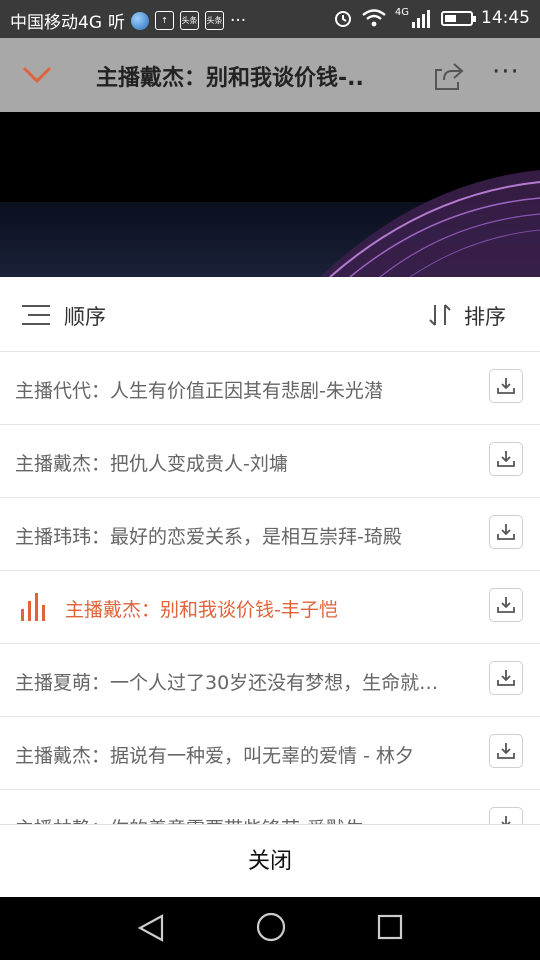 This screenshot has width=540, height=960. Describe the element at coordinates (374, 18) in the screenshot. I see `wifi-icon` at that location.